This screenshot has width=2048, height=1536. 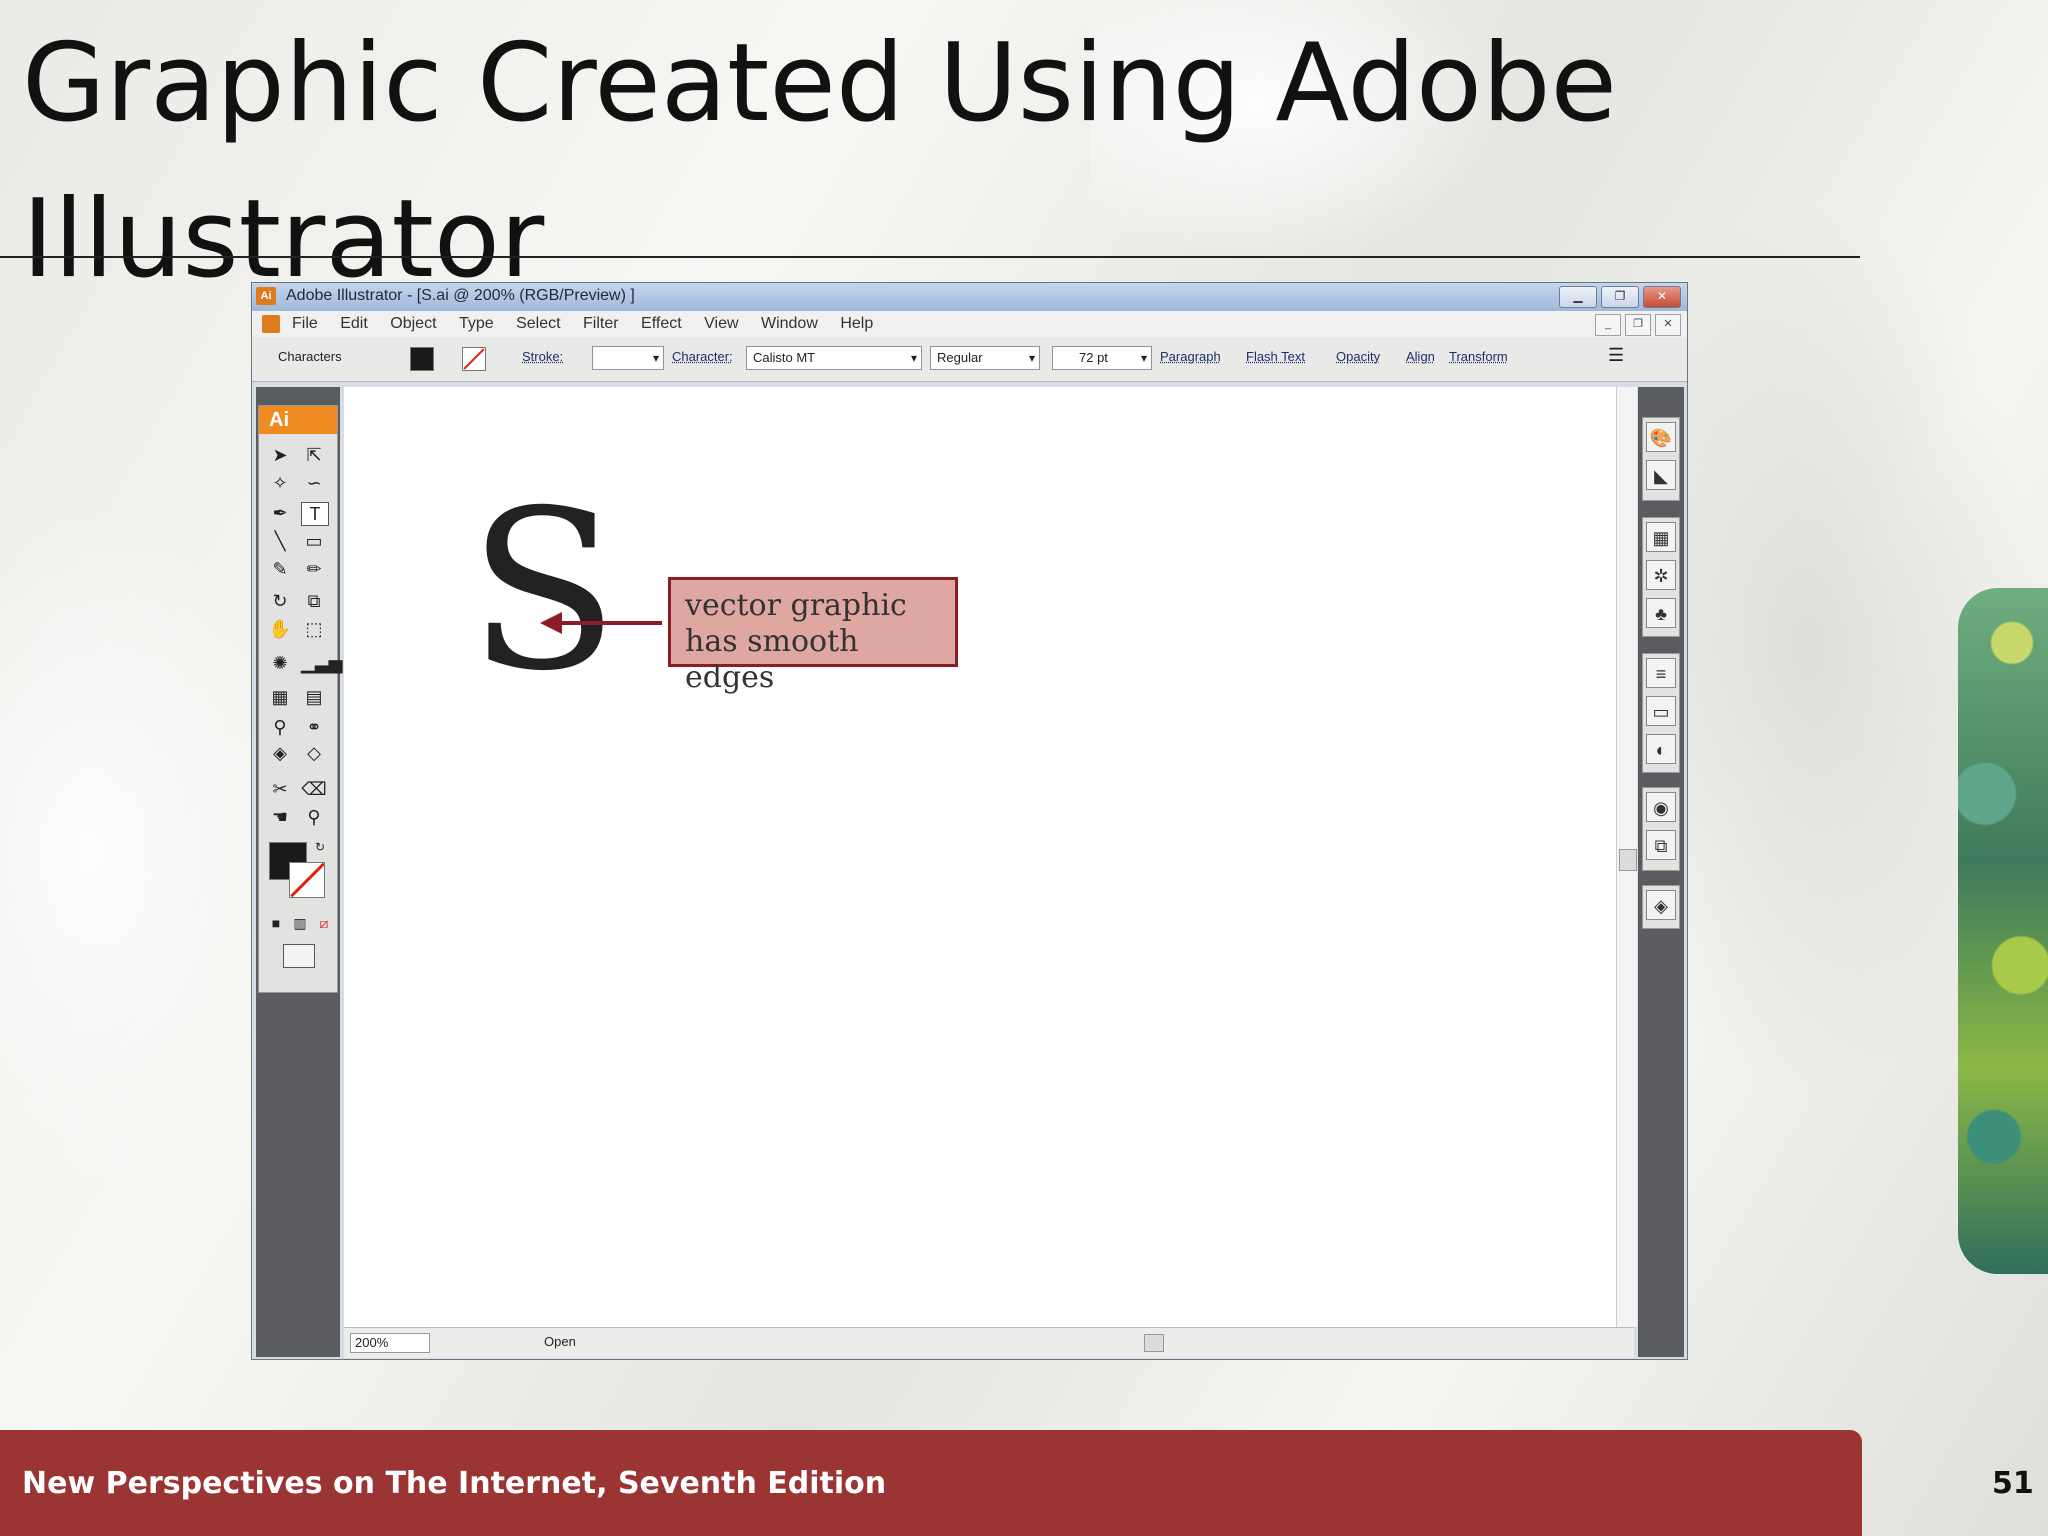 What do you see at coordinates (314, 483) in the screenshot?
I see `lasso-tool-icon: ∽` at bounding box center [314, 483].